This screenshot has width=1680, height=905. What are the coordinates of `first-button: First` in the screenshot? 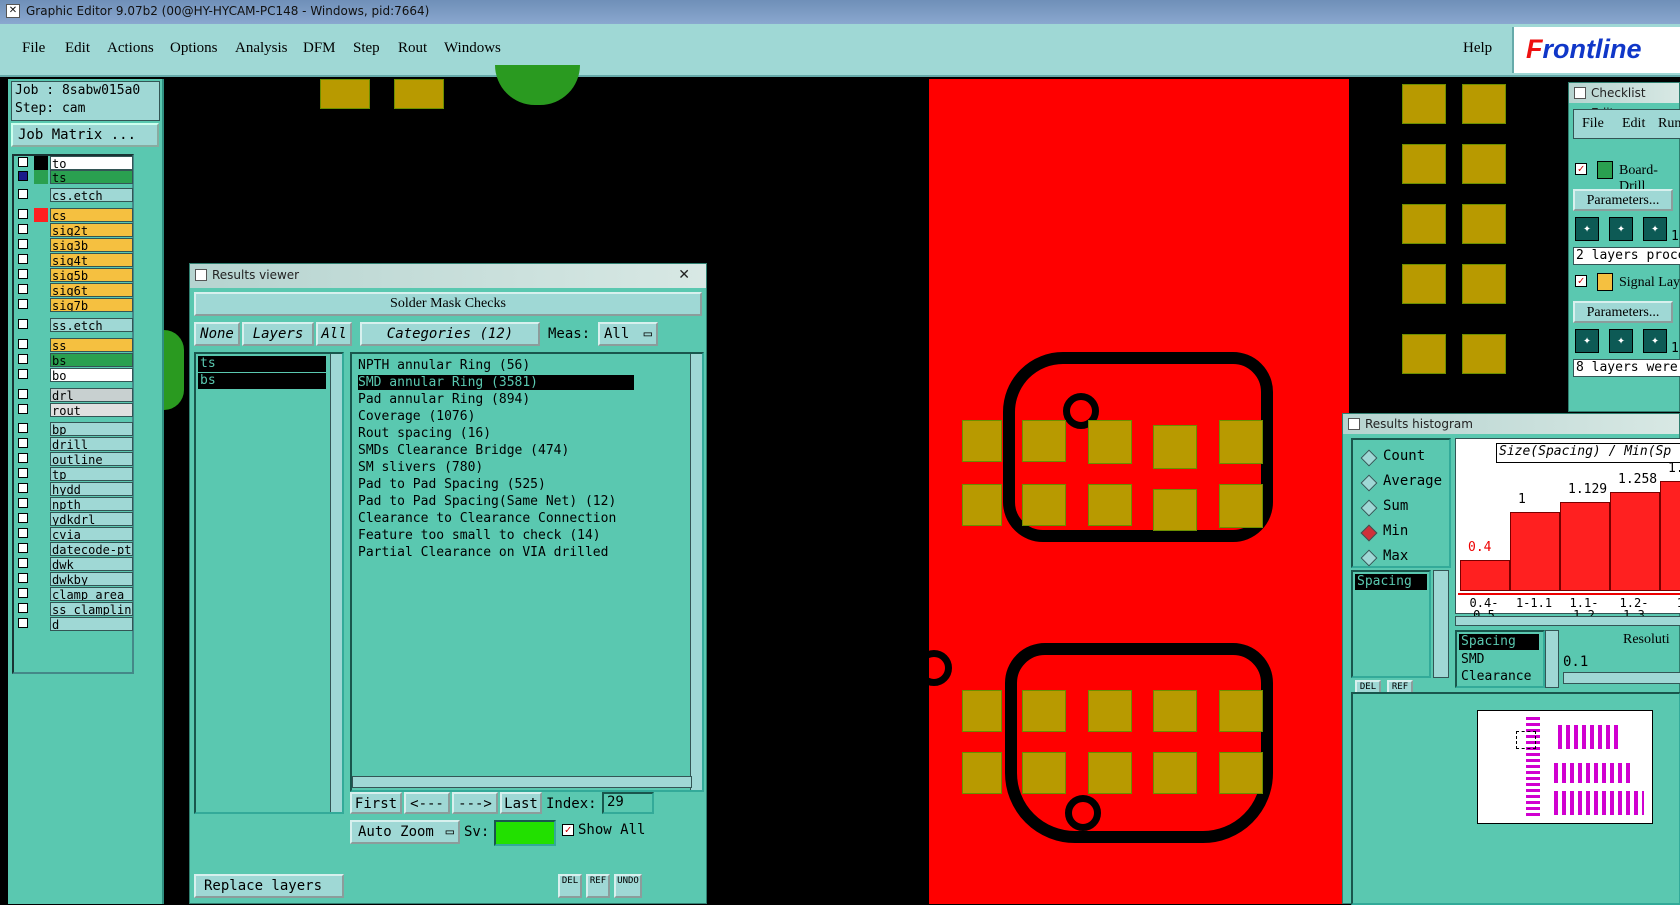 It's located at (376, 803).